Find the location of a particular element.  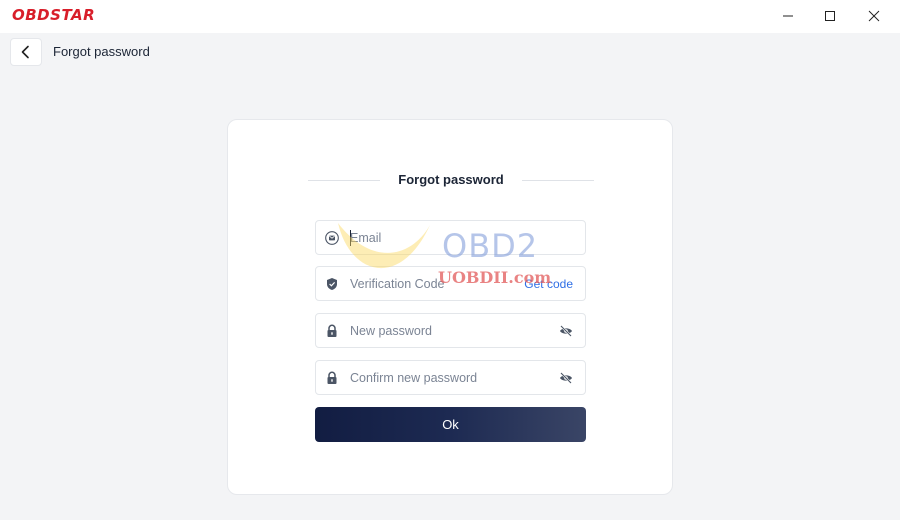

close-button is located at coordinates (874, 16).